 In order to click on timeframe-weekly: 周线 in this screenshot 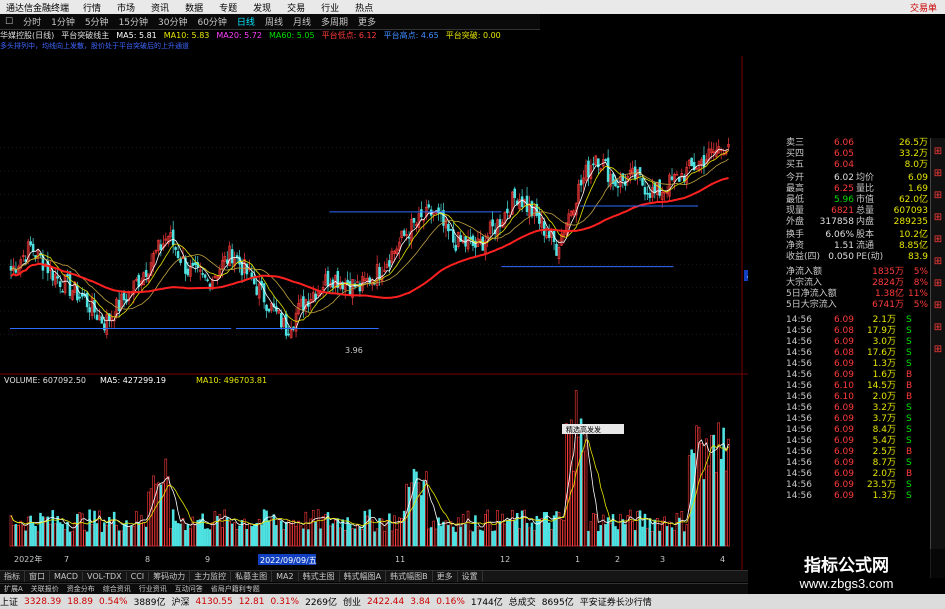, I will do `click(274, 21)`.